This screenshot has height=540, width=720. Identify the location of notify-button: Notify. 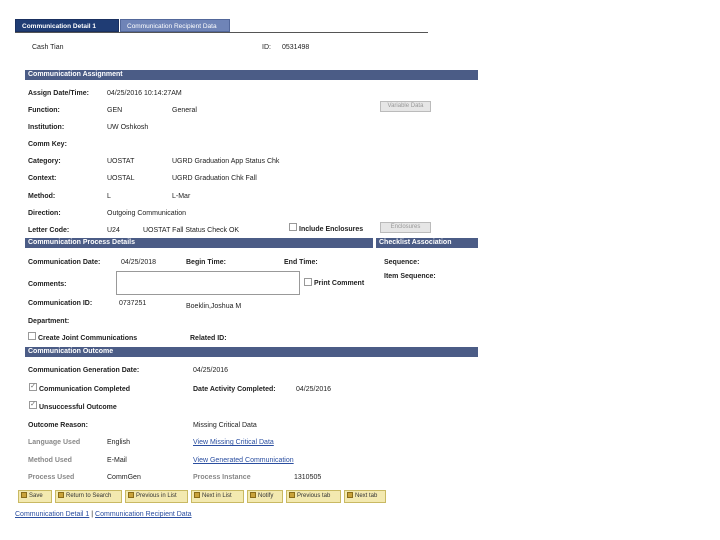
(265, 496).